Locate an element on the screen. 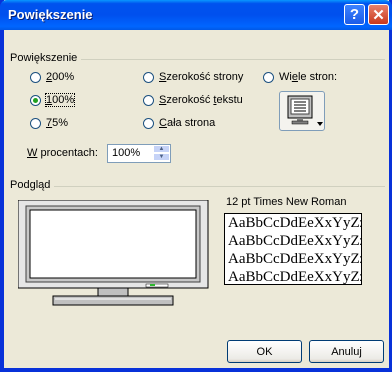 This screenshot has height=372, width=392. percent-label: W procentach: is located at coordinates (62, 153).